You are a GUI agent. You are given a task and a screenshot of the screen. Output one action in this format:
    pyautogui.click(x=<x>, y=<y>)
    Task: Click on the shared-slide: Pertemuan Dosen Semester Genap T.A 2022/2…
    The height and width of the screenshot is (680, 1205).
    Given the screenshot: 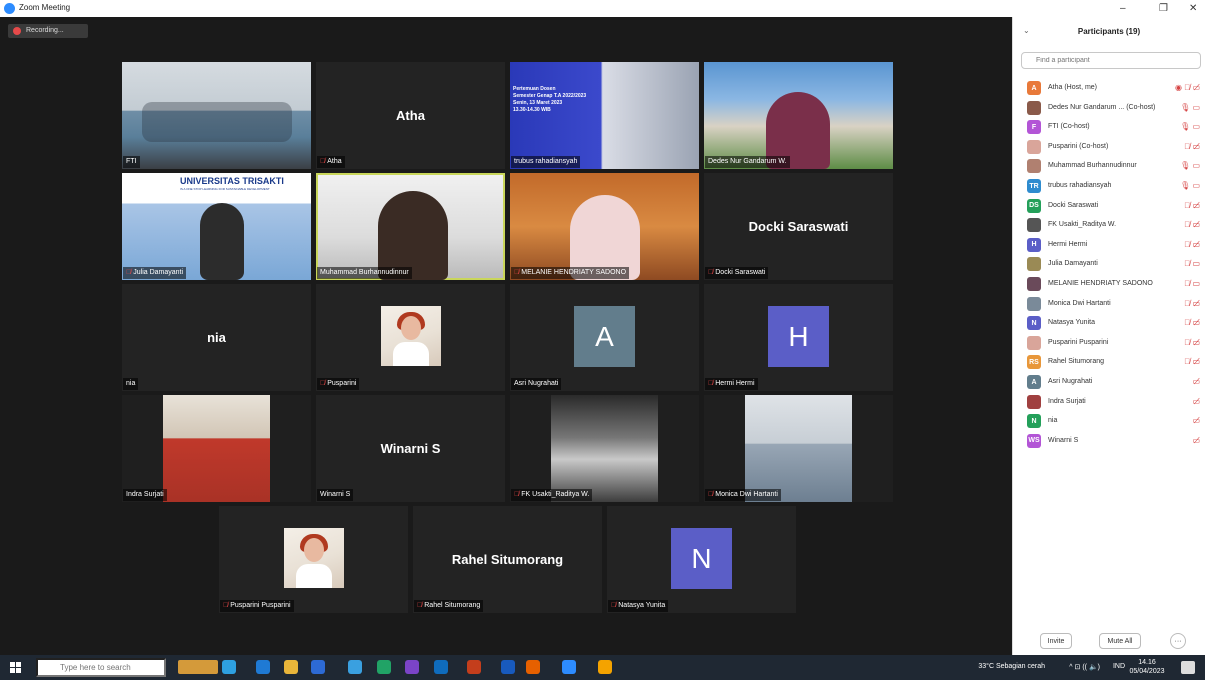 What is the action you would take?
    pyautogui.click(x=604, y=115)
    